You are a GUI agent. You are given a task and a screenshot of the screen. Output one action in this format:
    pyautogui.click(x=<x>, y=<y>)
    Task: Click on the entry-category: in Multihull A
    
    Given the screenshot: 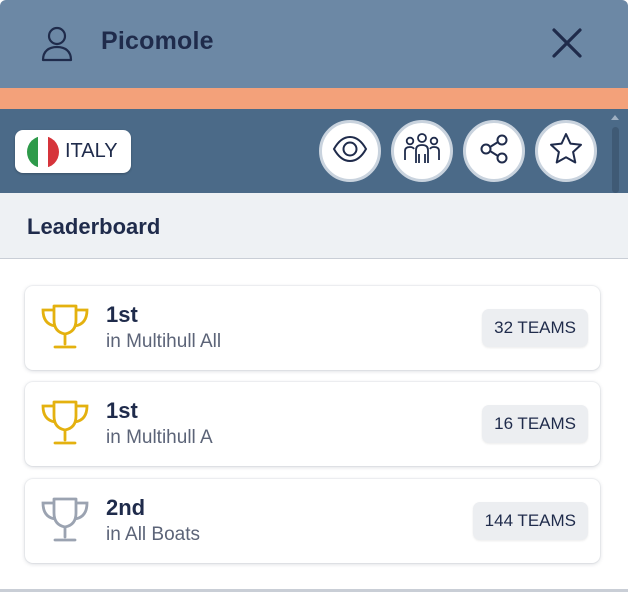 What is the action you would take?
    pyautogui.click(x=159, y=437)
    